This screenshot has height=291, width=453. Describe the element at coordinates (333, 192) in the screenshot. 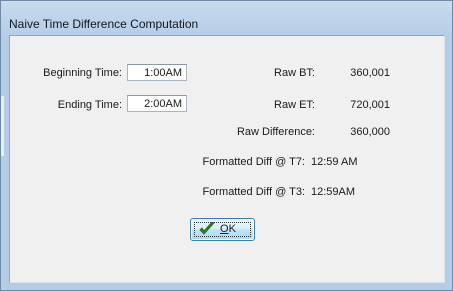

I see `formatted-diff-t3-value: 12:59AM` at that location.